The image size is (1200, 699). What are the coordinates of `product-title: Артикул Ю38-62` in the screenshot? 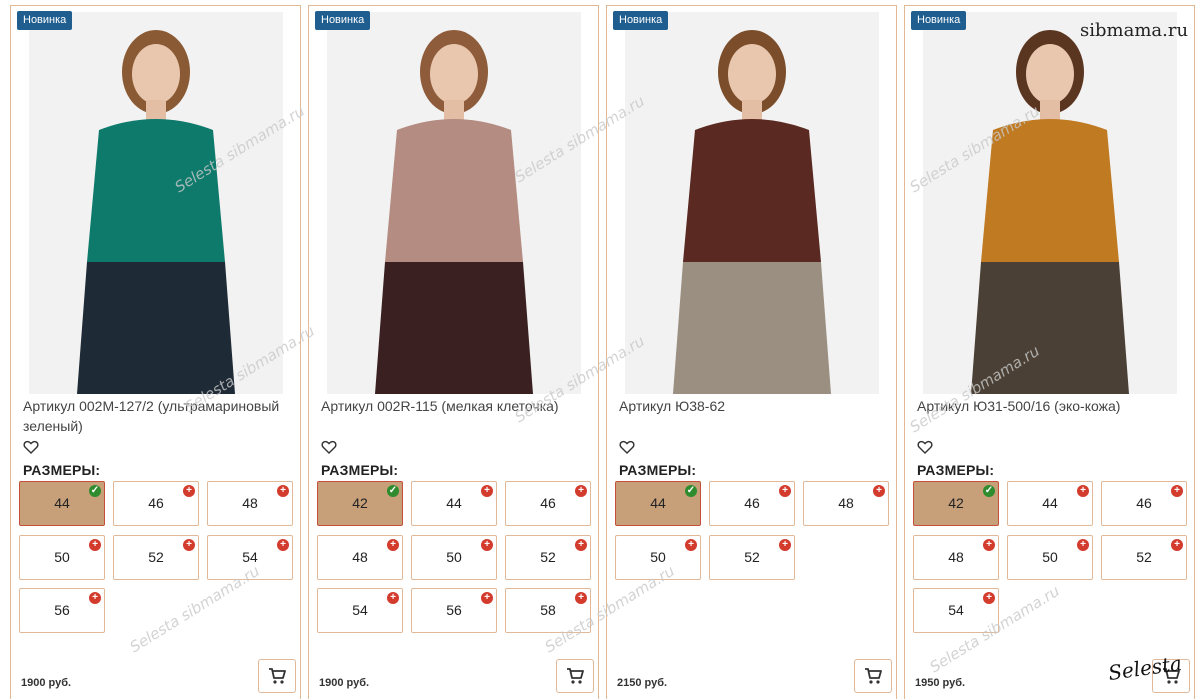 It's located at (756, 406).